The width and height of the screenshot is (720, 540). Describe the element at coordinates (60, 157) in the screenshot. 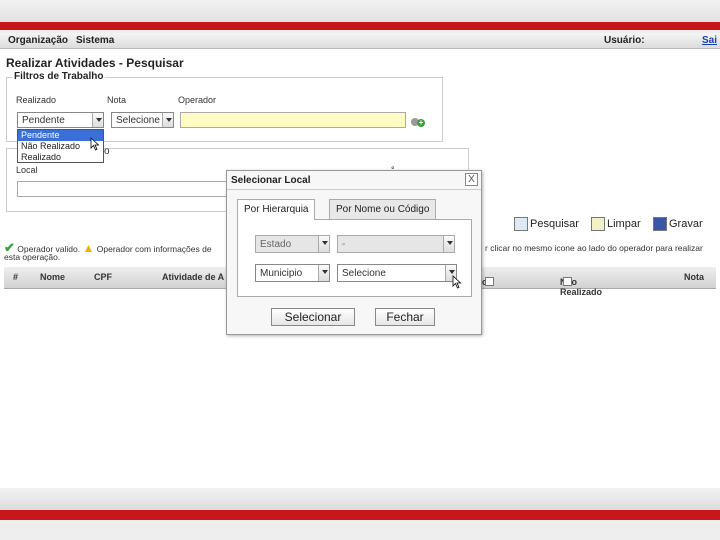

I see `option-realizado: Realizado` at that location.